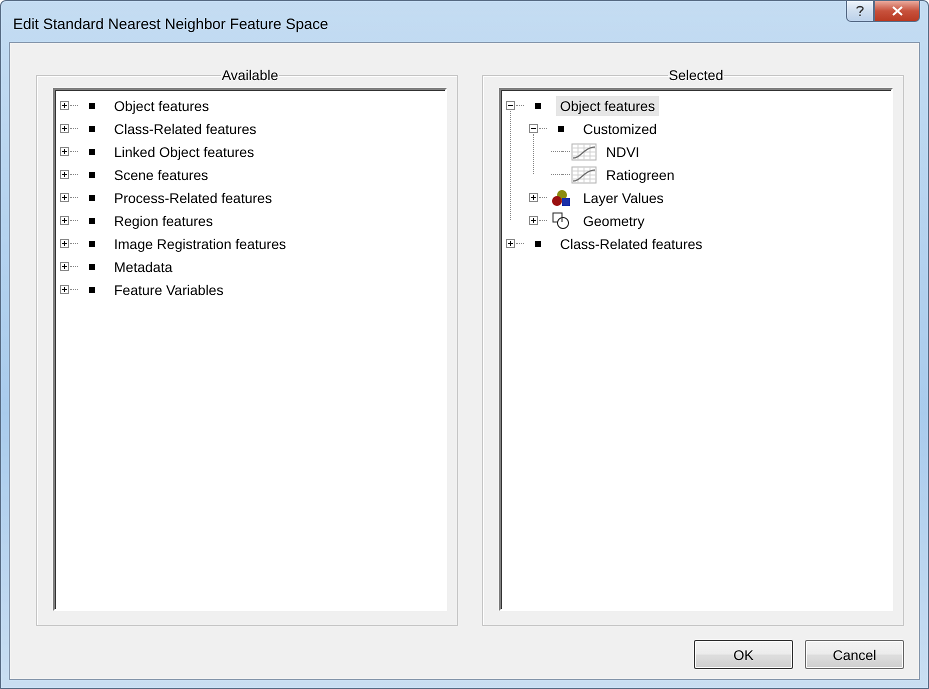 Image resolution: width=929 pixels, height=689 pixels. Describe the element at coordinates (161, 174) in the screenshot. I see `tree-item: Scene features` at that location.